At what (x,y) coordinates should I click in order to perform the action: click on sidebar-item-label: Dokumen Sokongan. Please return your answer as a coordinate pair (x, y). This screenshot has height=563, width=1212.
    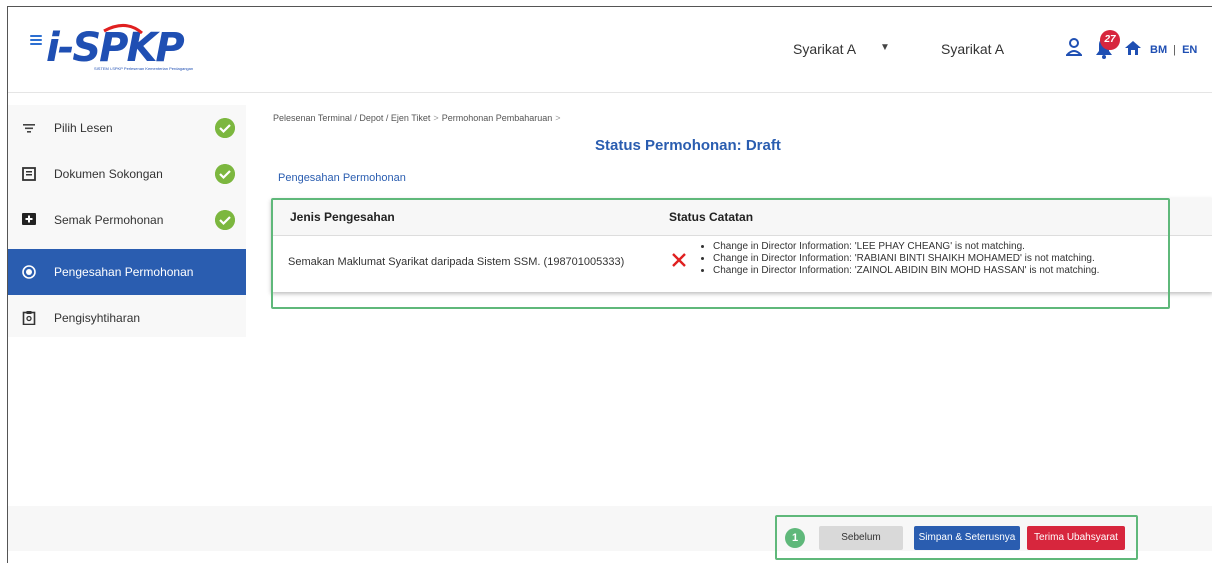
    Looking at the image, I should click on (108, 174).